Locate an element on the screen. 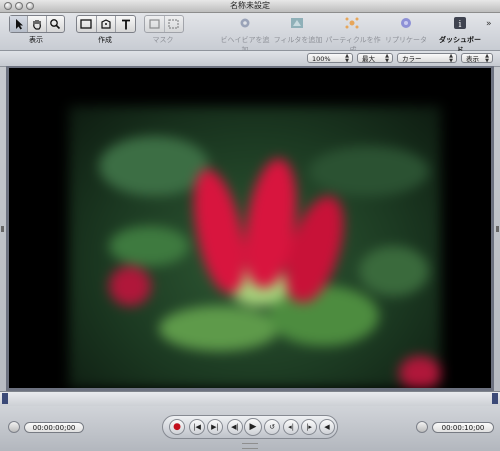  view-value: 表示 is located at coordinates (472, 59).